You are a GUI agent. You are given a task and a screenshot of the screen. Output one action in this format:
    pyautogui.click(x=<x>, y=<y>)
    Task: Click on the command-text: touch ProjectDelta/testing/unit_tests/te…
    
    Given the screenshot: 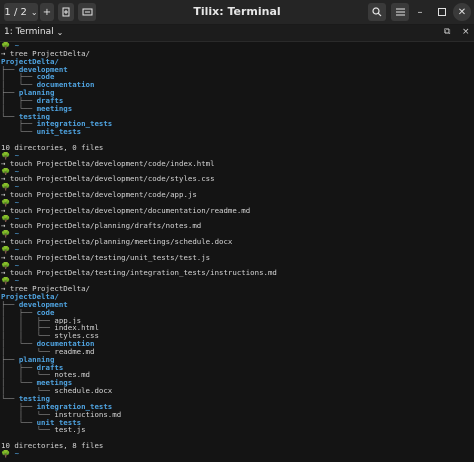 What is the action you would take?
    pyautogui.click(x=110, y=257)
    